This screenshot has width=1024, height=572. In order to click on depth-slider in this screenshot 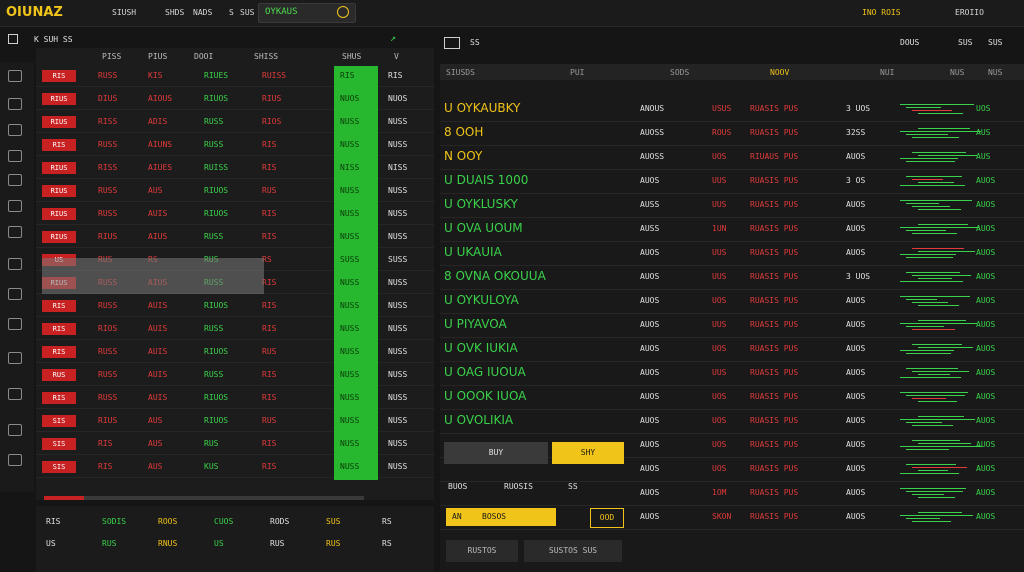, I will do `click(204, 498)`.